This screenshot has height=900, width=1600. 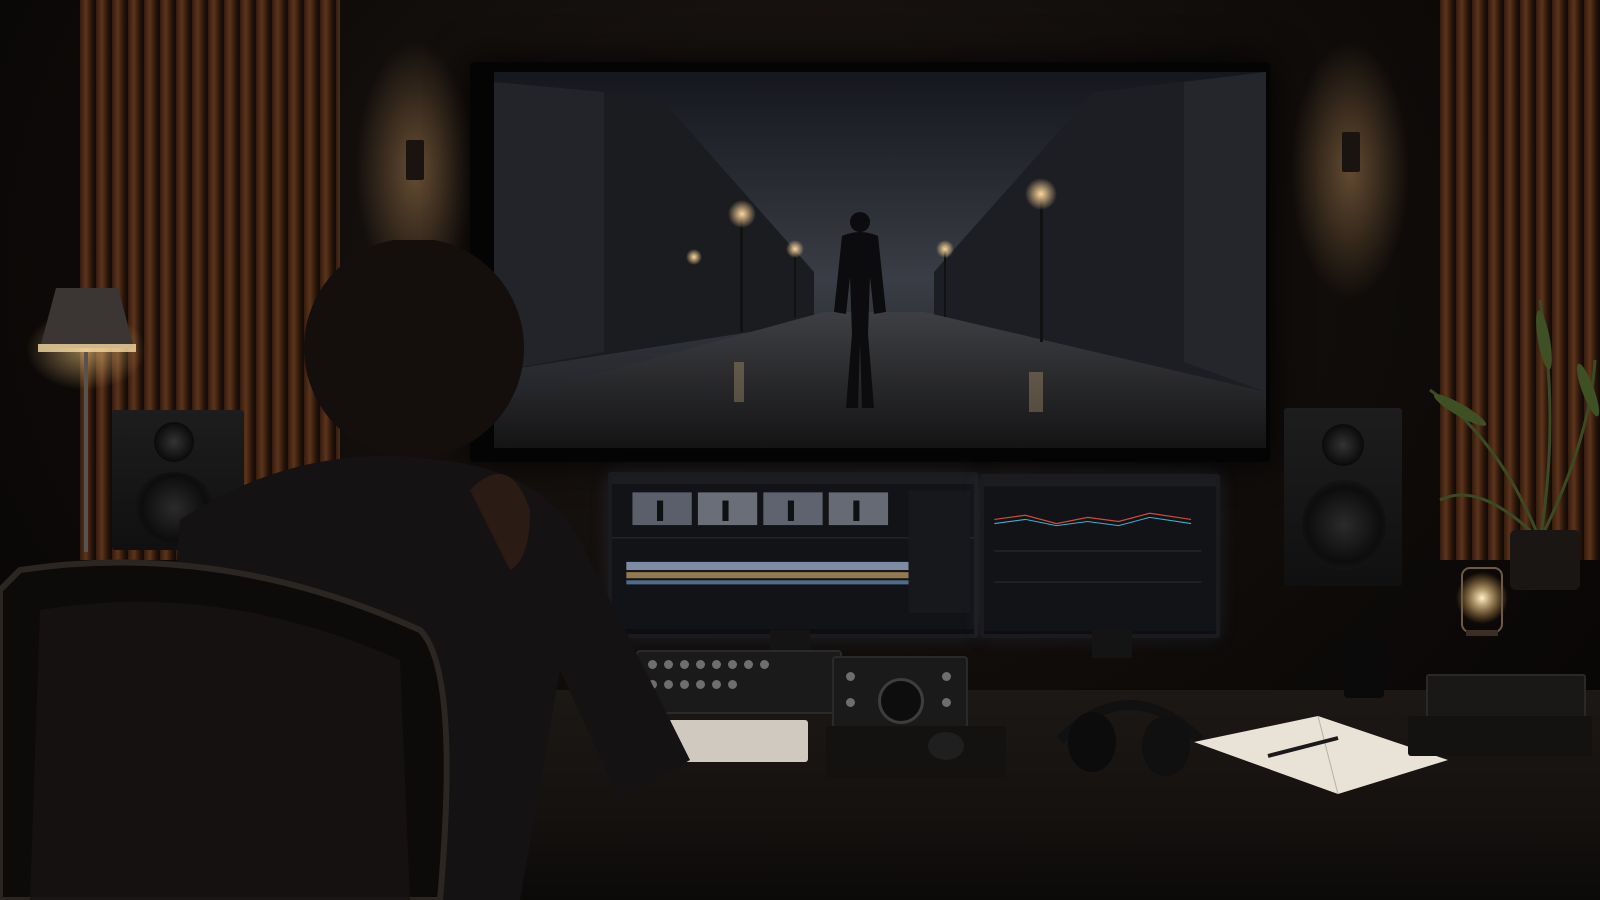 I want to click on right-scopes-monitor, so click(x=1100, y=556).